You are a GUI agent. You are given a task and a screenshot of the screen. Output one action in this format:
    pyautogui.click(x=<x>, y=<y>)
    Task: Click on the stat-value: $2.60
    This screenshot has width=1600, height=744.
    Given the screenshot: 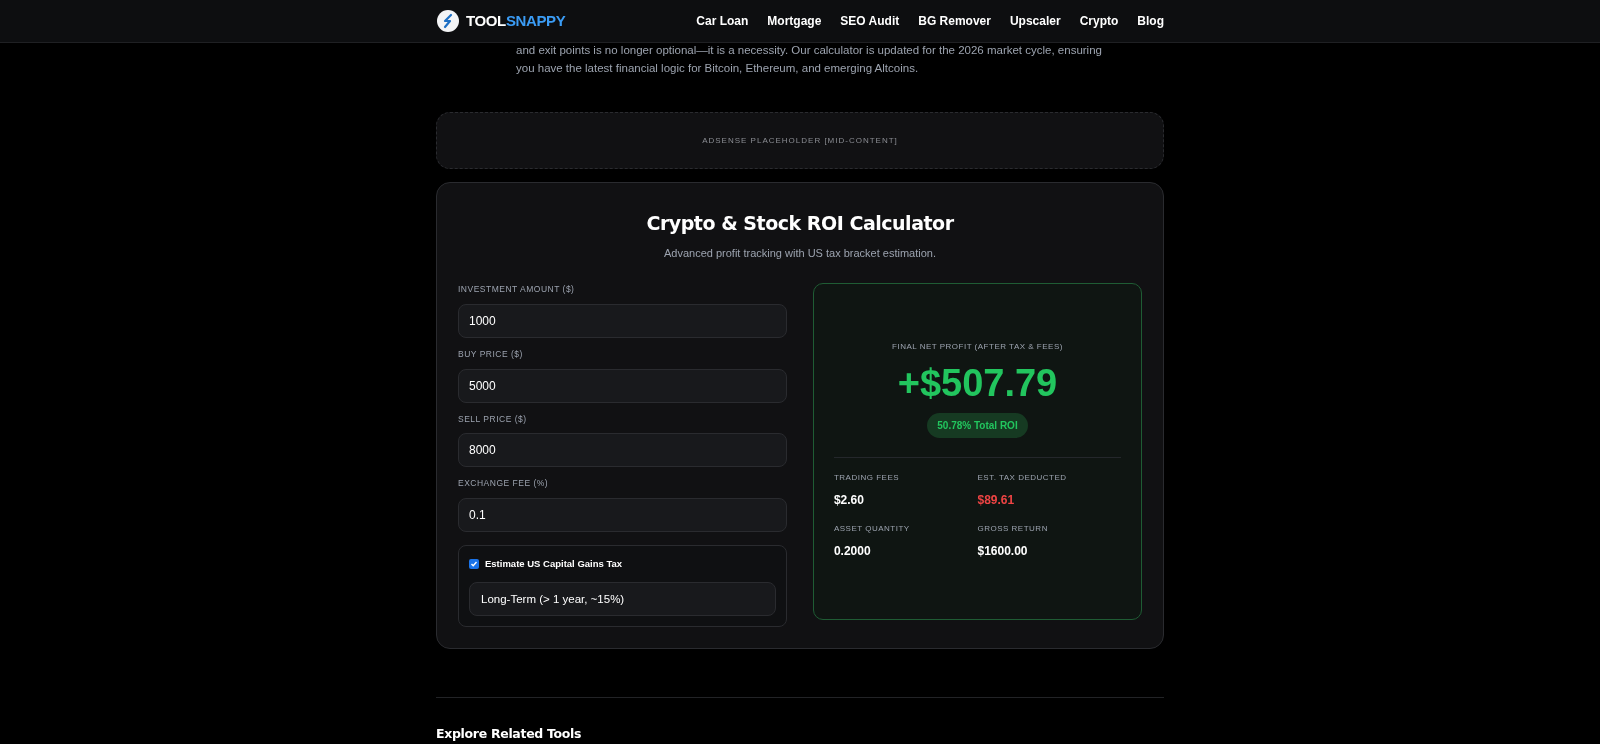 What is the action you would take?
    pyautogui.click(x=849, y=500)
    